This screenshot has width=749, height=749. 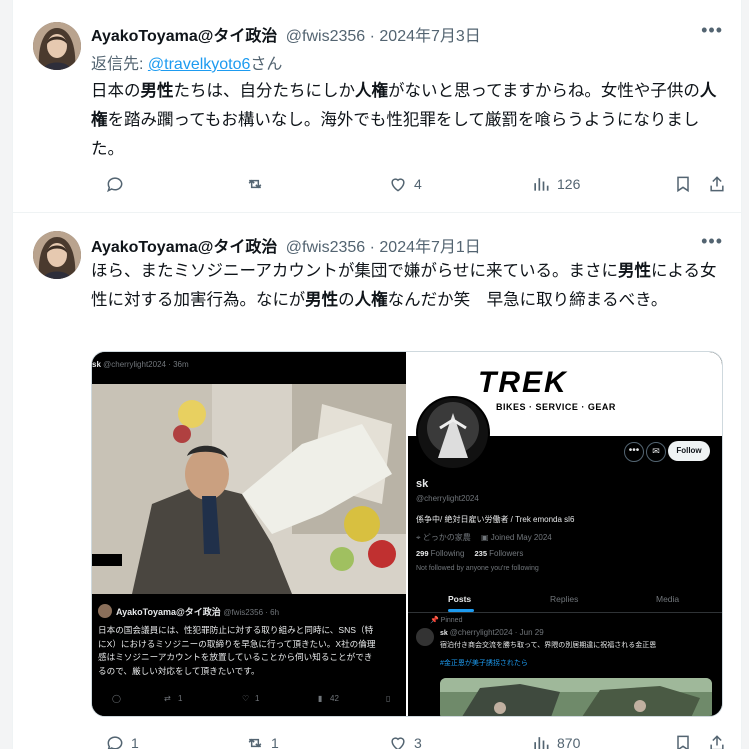 What do you see at coordinates (555, 741) in the screenshot?
I see `views-button: 870` at bounding box center [555, 741].